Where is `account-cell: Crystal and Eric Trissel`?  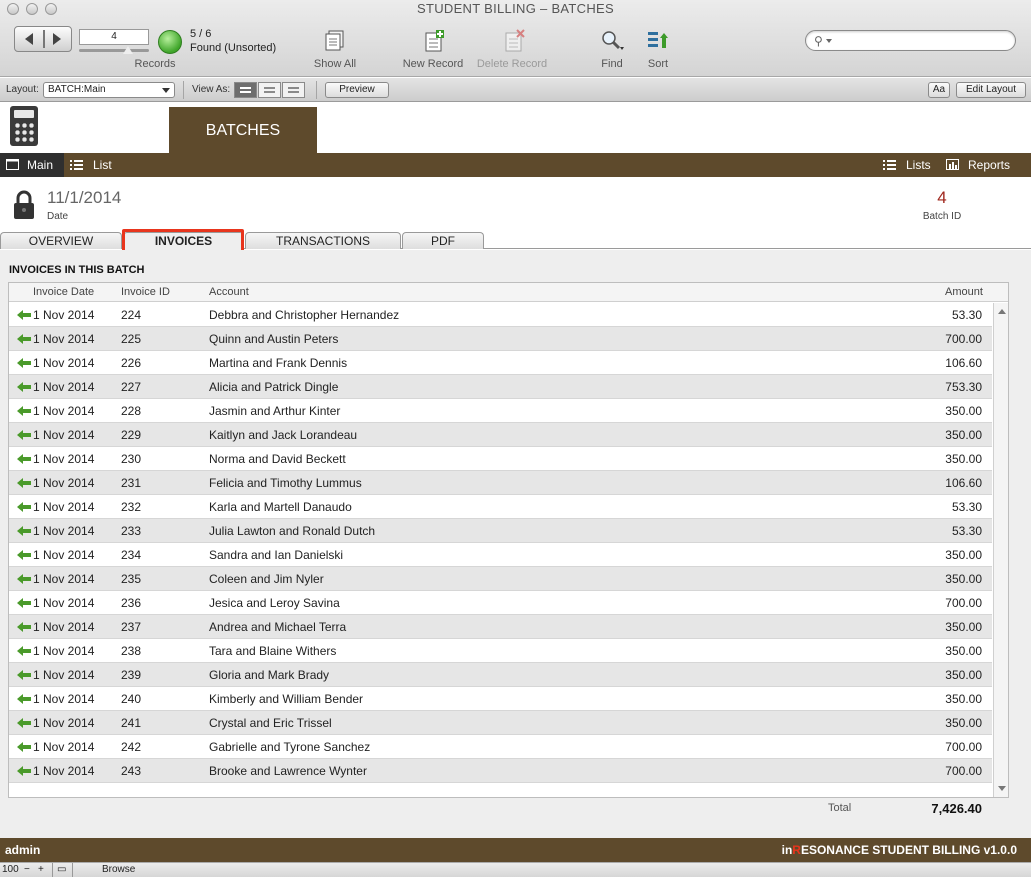
account-cell: Crystal and Eric Trissel is located at coordinates (270, 723).